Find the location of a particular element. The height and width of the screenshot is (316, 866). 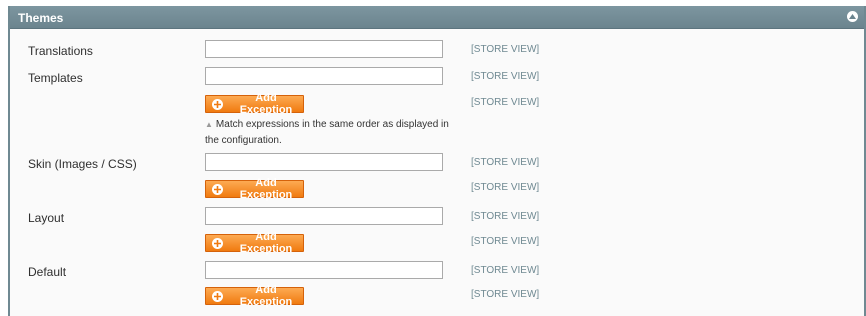

collapse-up-icon is located at coordinates (852, 16).